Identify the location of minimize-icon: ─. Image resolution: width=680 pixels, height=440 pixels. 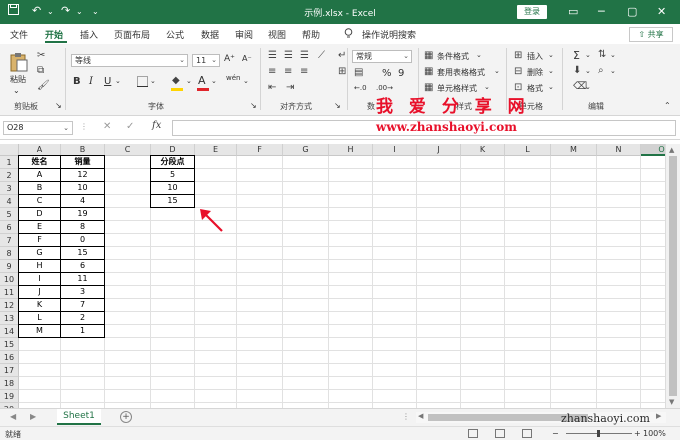
(601, 11).